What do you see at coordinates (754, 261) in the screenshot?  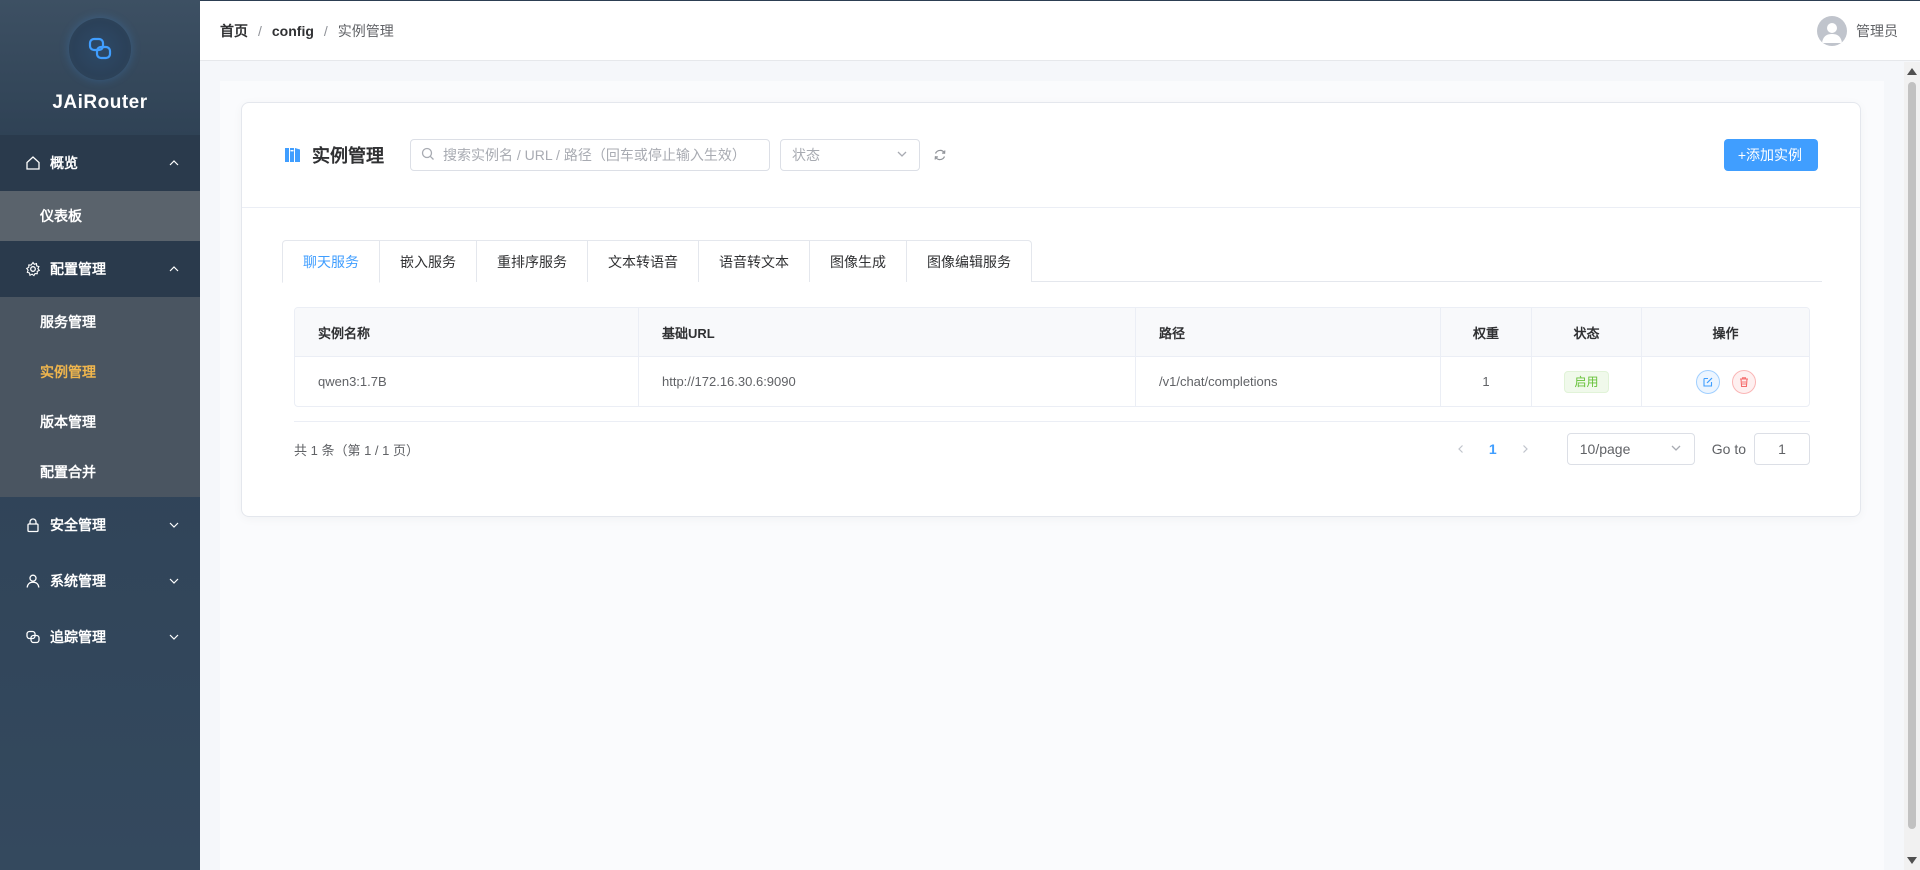 I see `tab-stt: 语音转文本` at bounding box center [754, 261].